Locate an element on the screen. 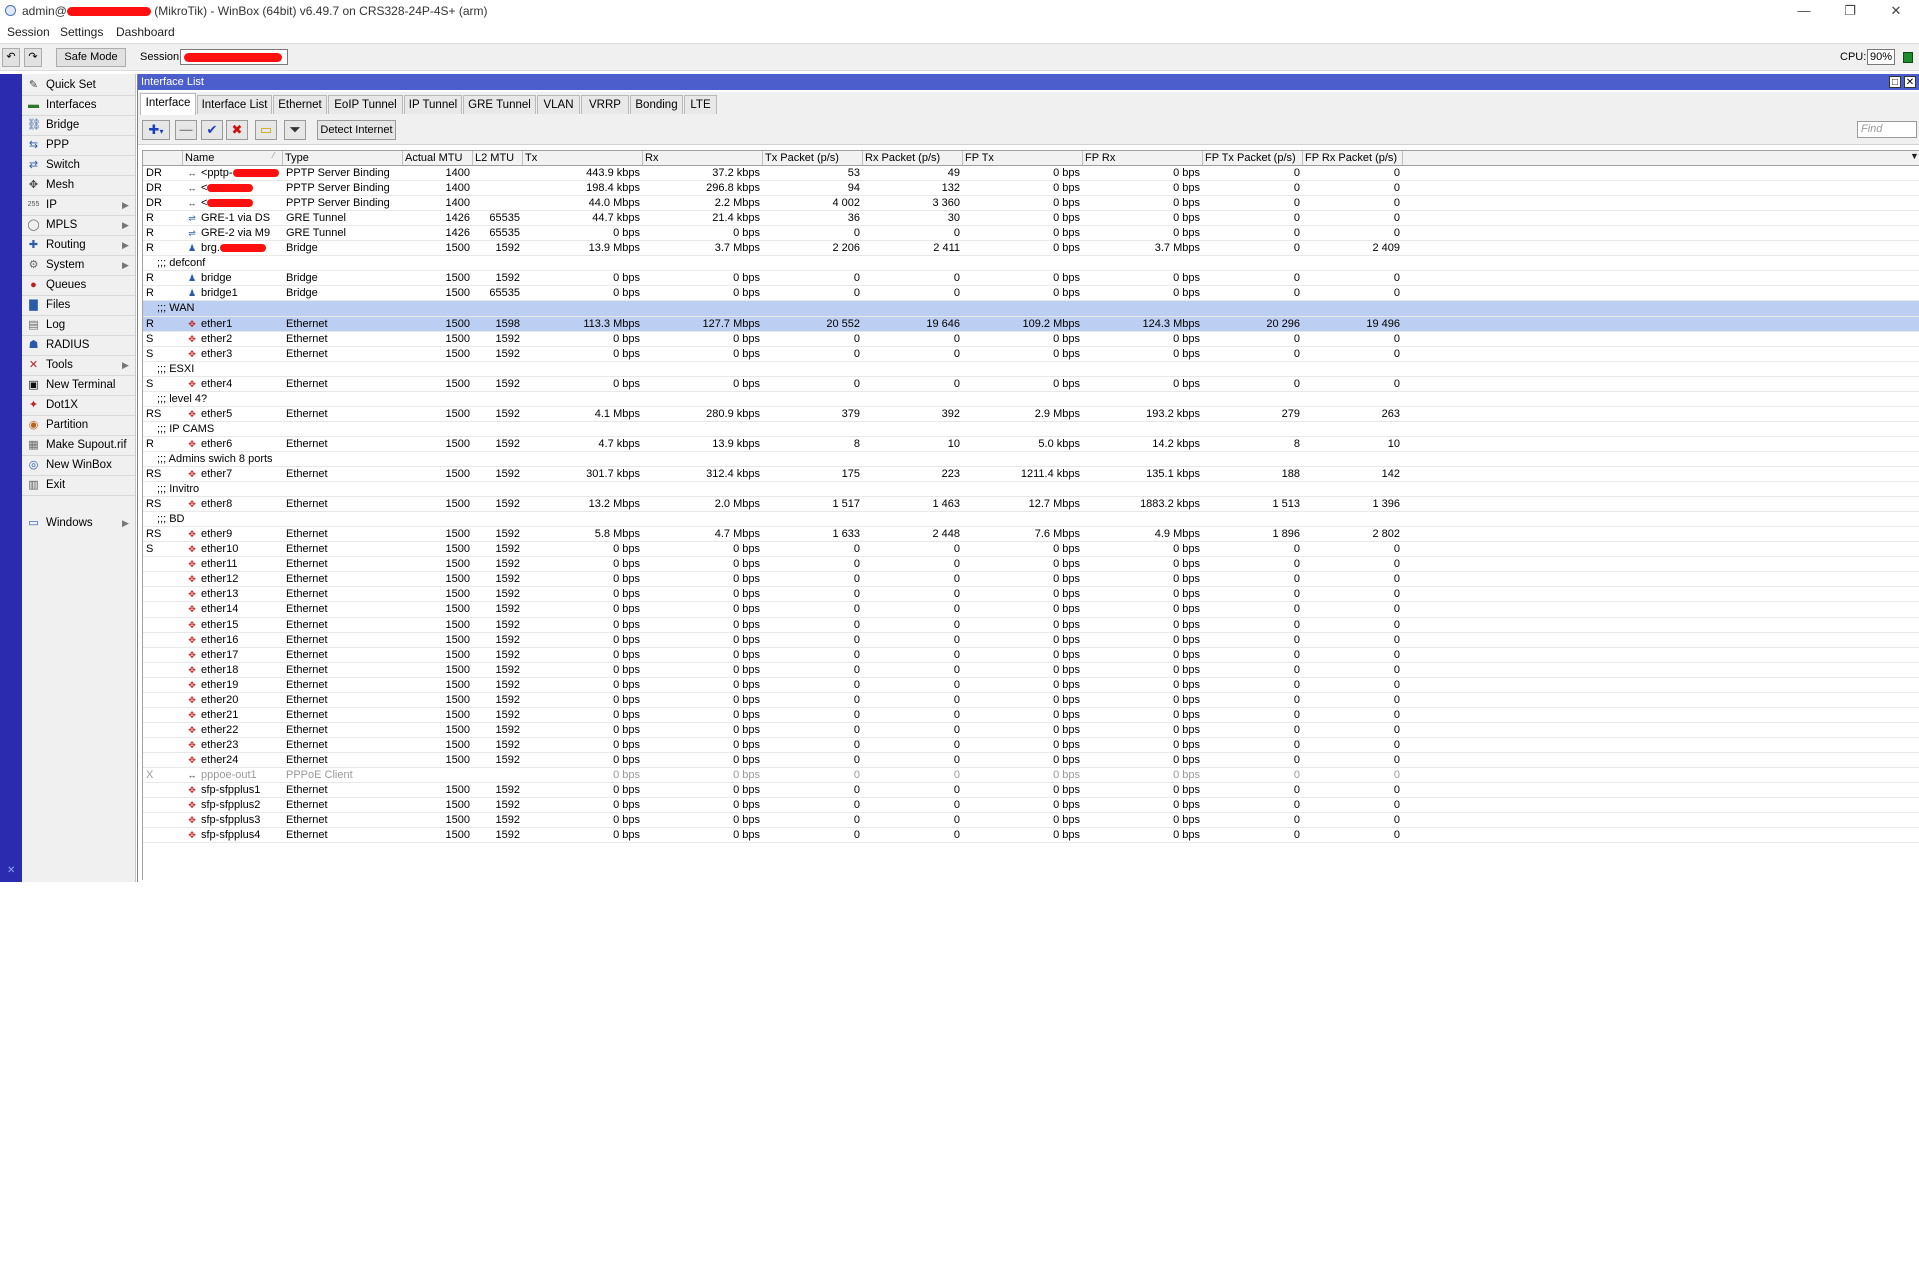  tab-vrrp: VRRP is located at coordinates (605, 104).